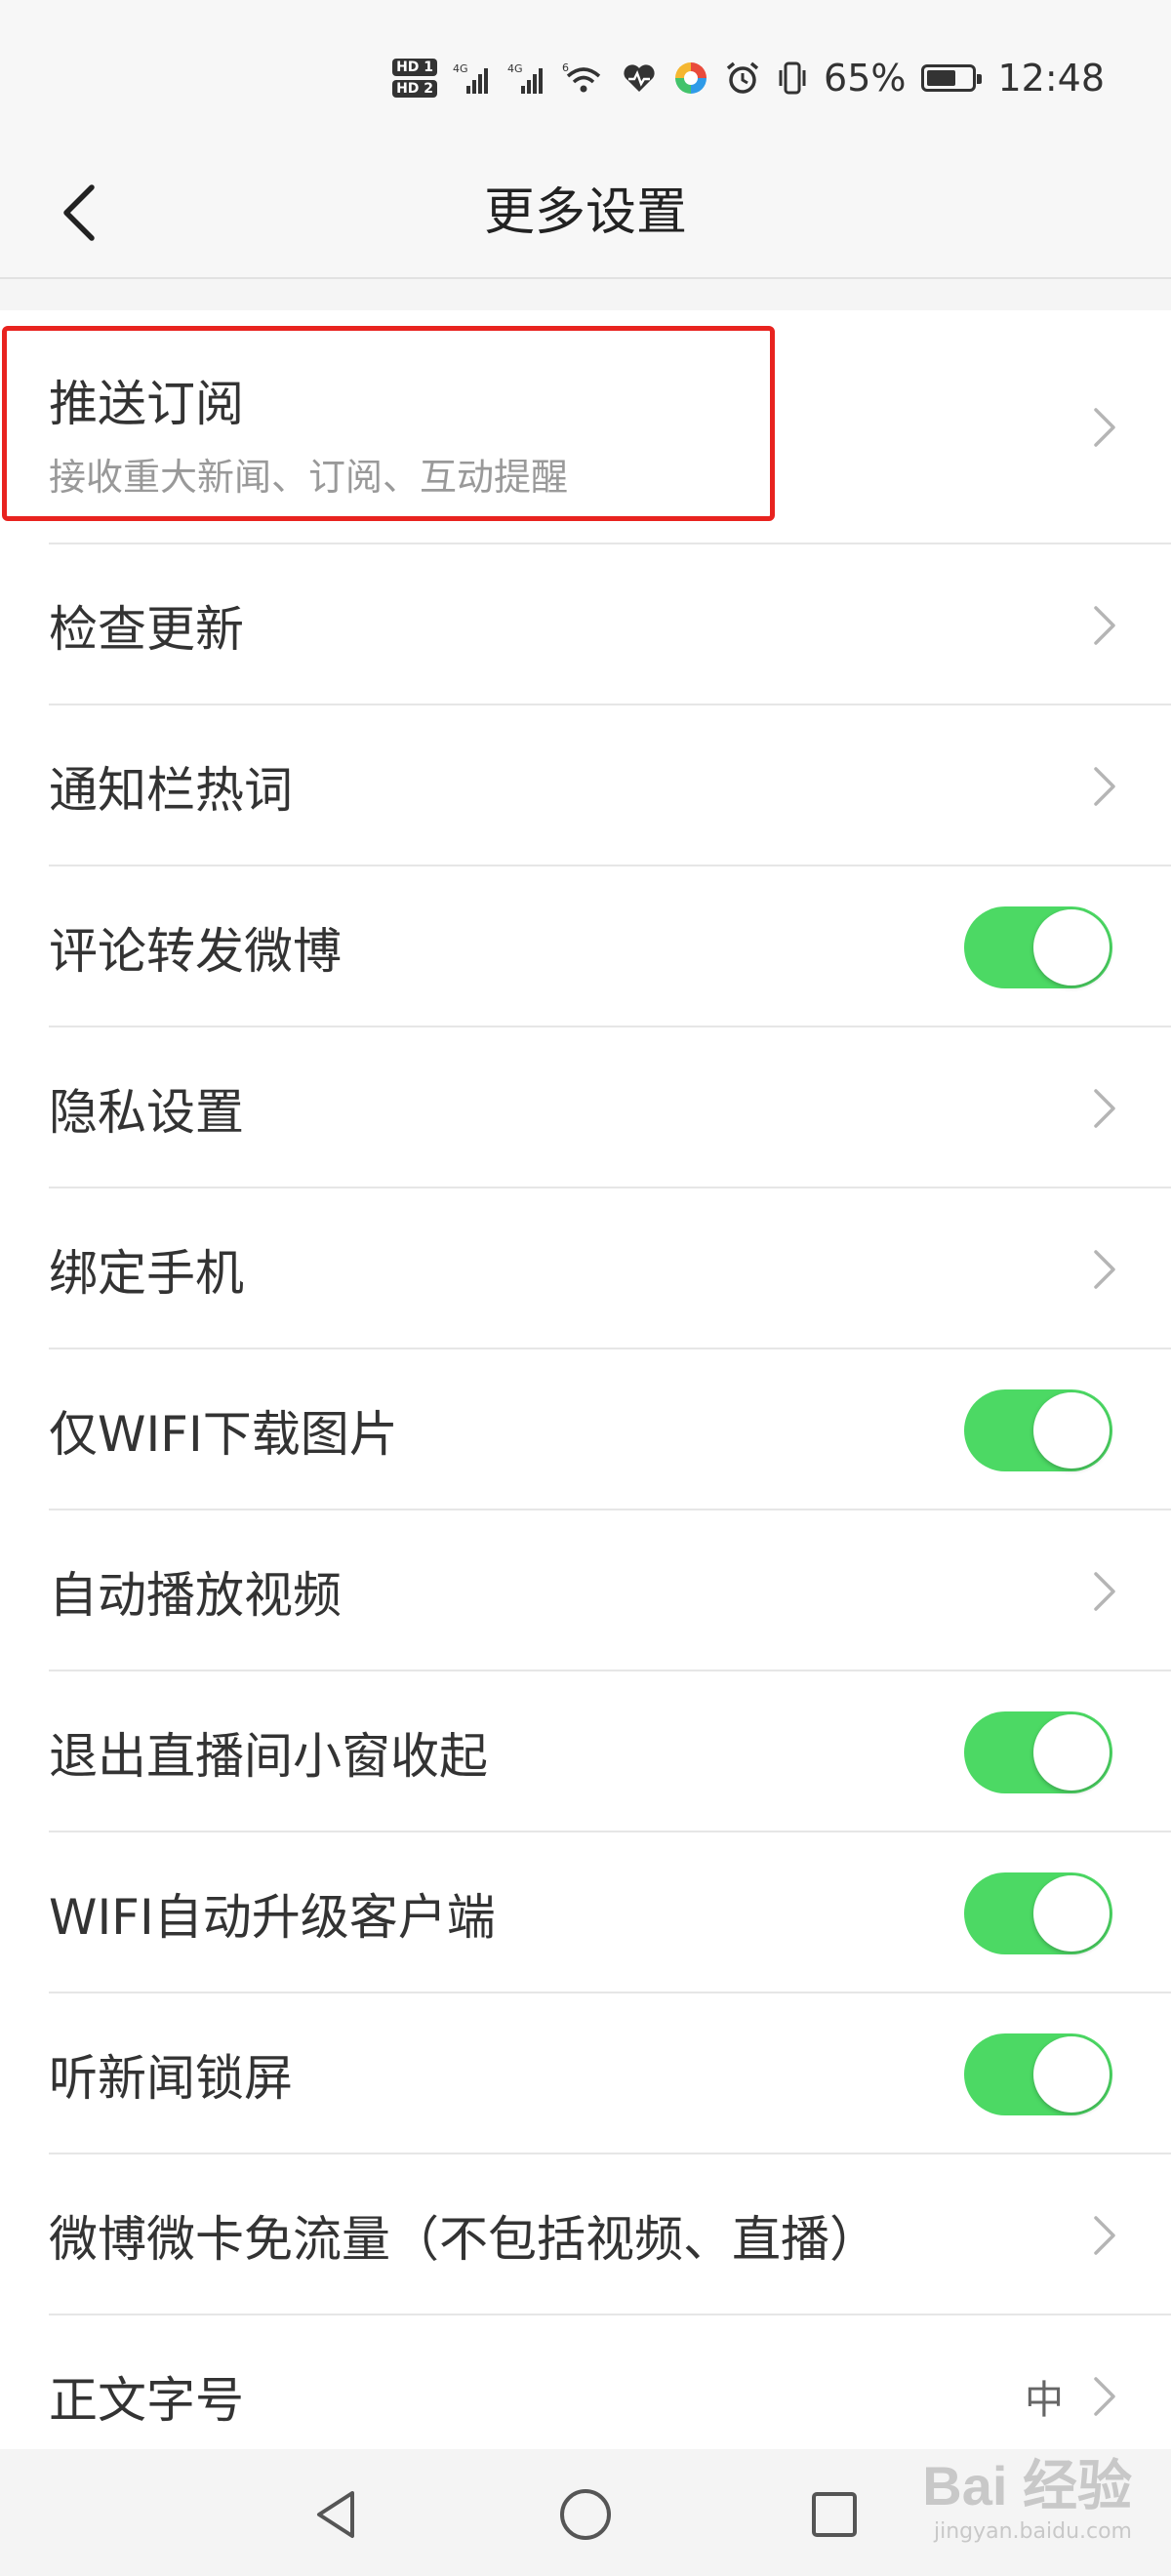 The width and height of the screenshot is (1171, 2576). What do you see at coordinates (1027, 2485) in the screenshot?
I see `watermark-logo: Bai 经验` at bounding box center [1027, 2485].